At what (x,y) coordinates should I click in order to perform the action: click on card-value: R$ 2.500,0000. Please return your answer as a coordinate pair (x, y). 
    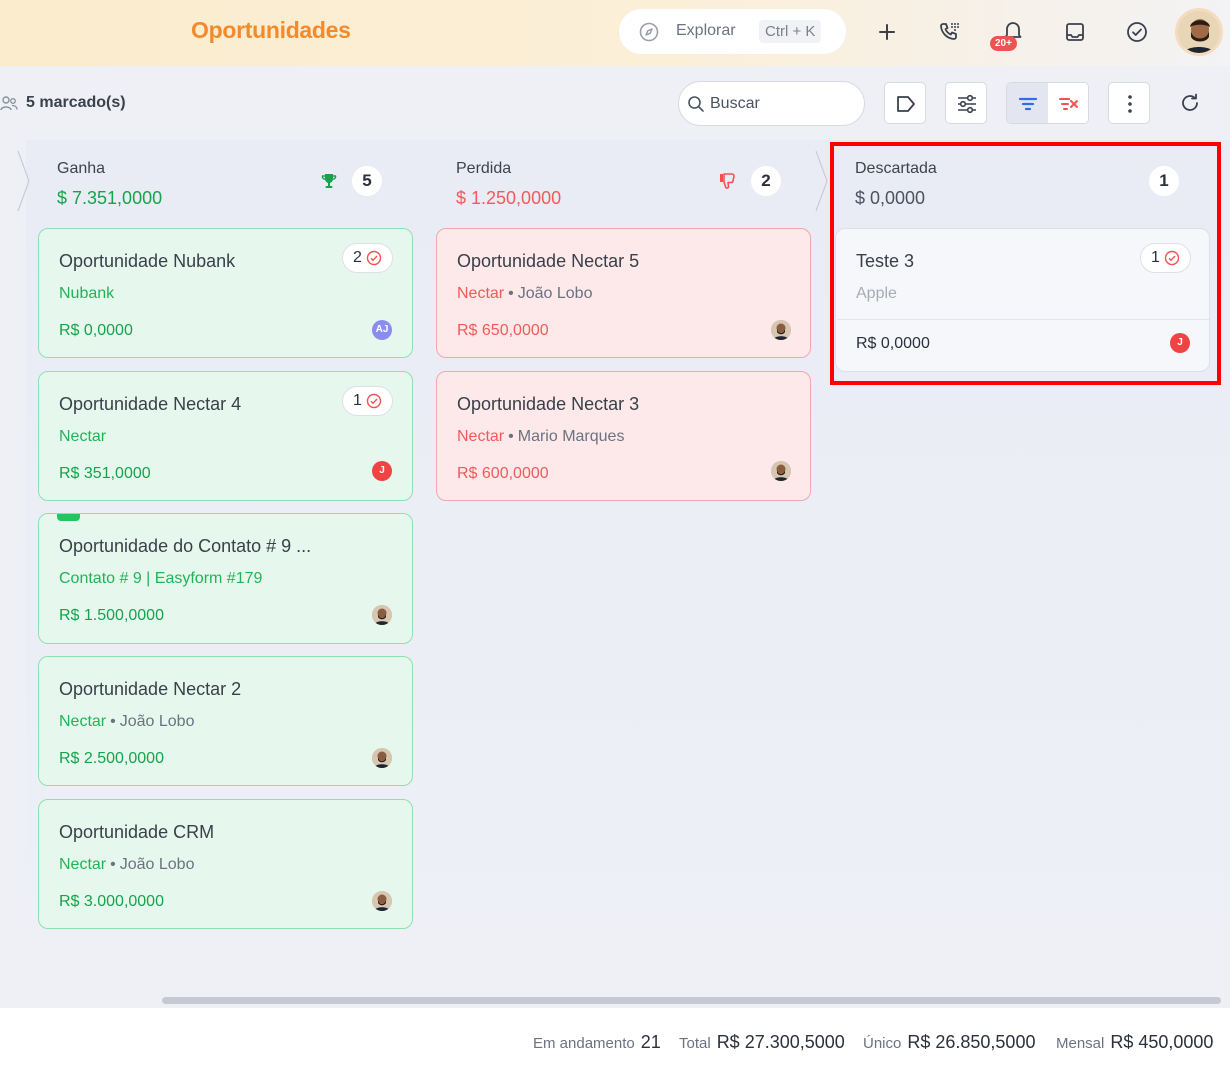
    Looking at the image, I should click on (111, 758).